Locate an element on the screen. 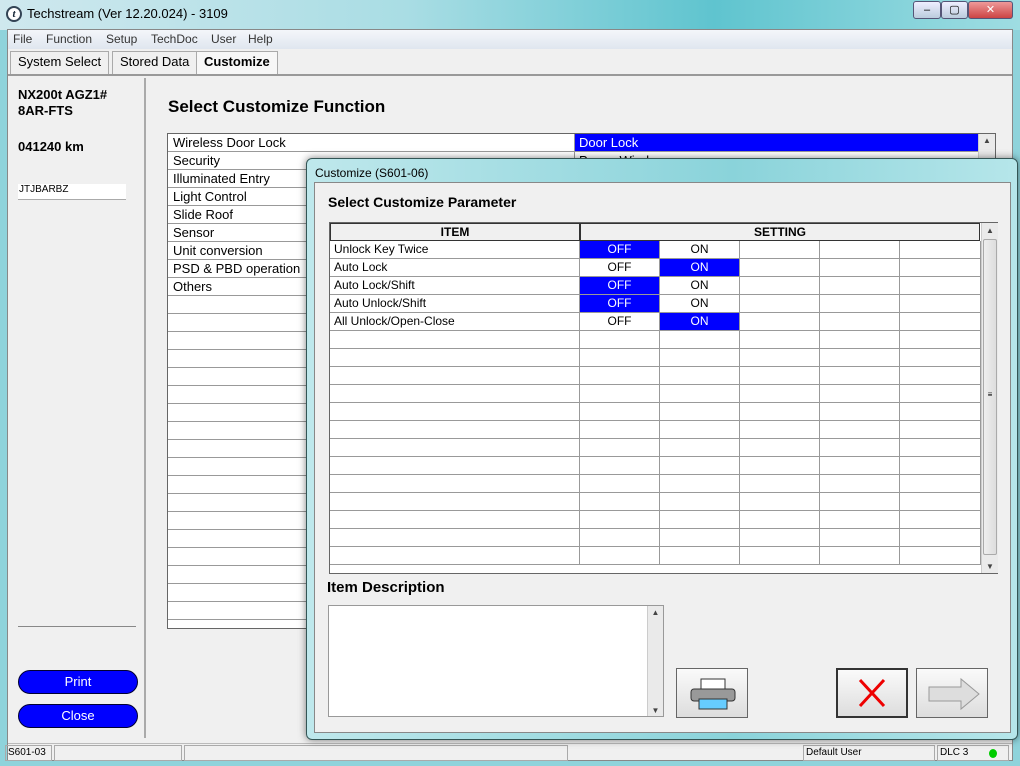 This screenshot has width=1020, height=766. description-scrollbar: ▲ ▼ is located at coordinates (655, 661).